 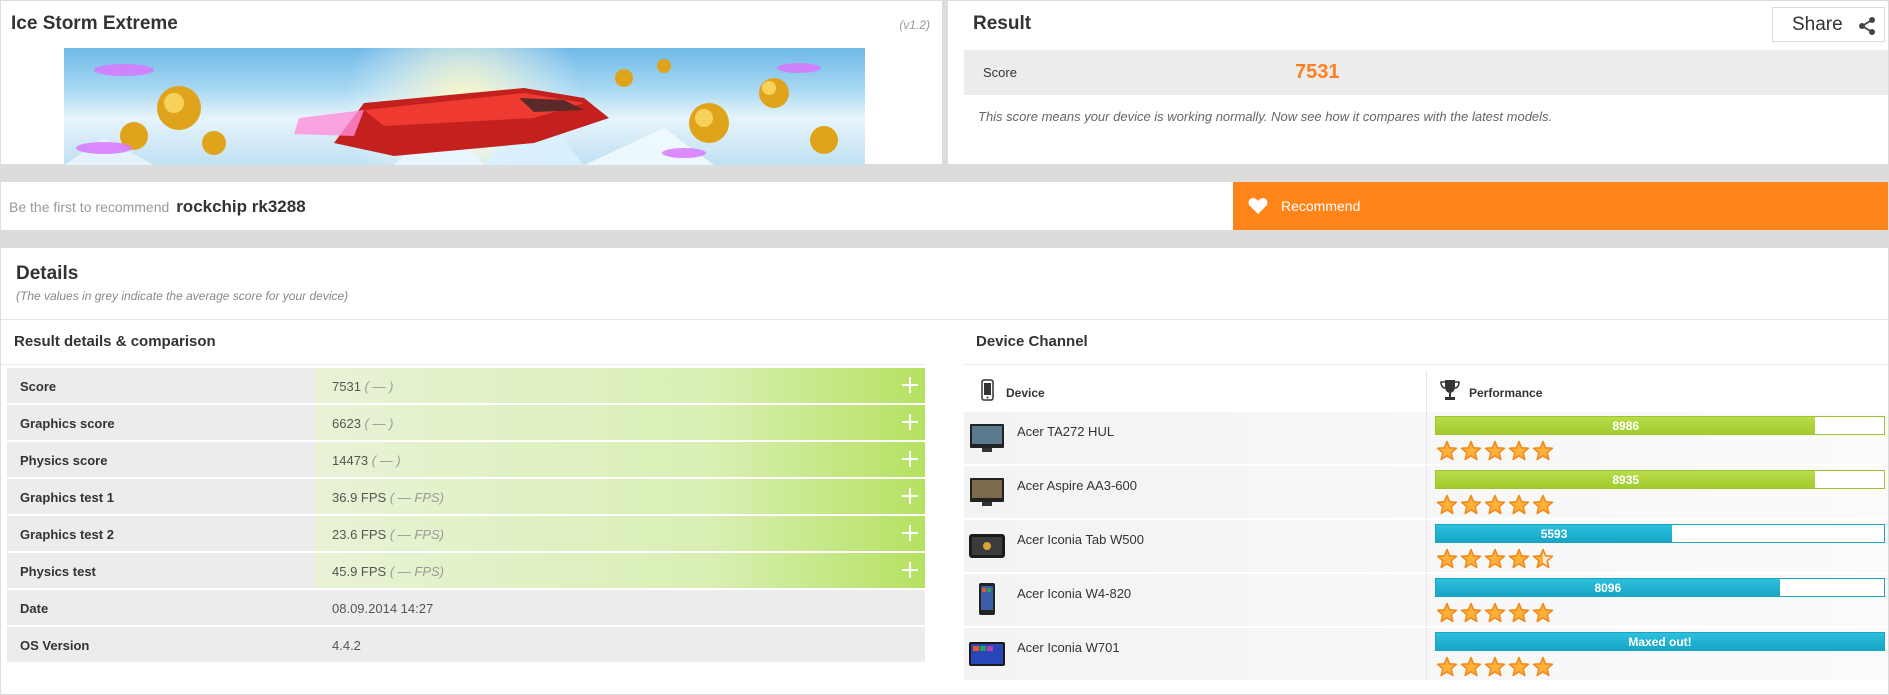 What do you see at coordinates (34, 608) in the screenshot?
I see `row-label: Date` at bounding box center [34, 608].